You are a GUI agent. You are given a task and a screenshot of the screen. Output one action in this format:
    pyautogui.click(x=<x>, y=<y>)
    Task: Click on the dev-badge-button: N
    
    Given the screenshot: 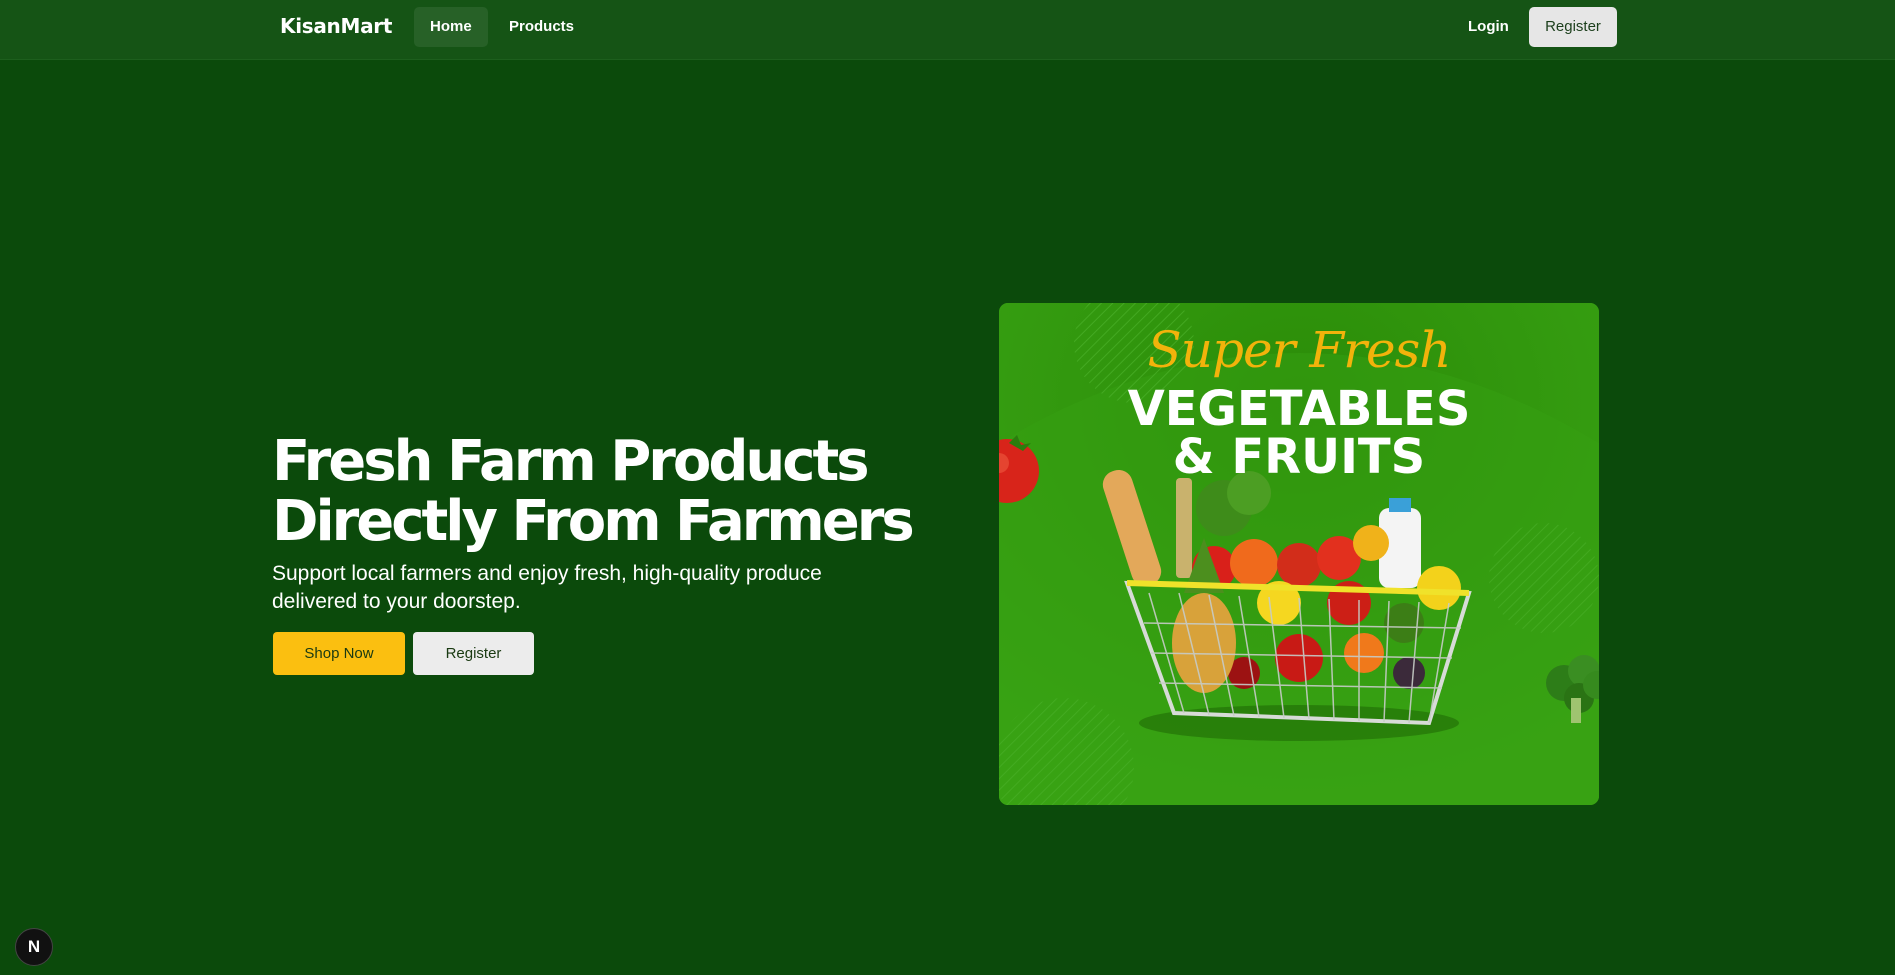 What is the action you would take?
    pyautogui.click(x=34, y=947)
    